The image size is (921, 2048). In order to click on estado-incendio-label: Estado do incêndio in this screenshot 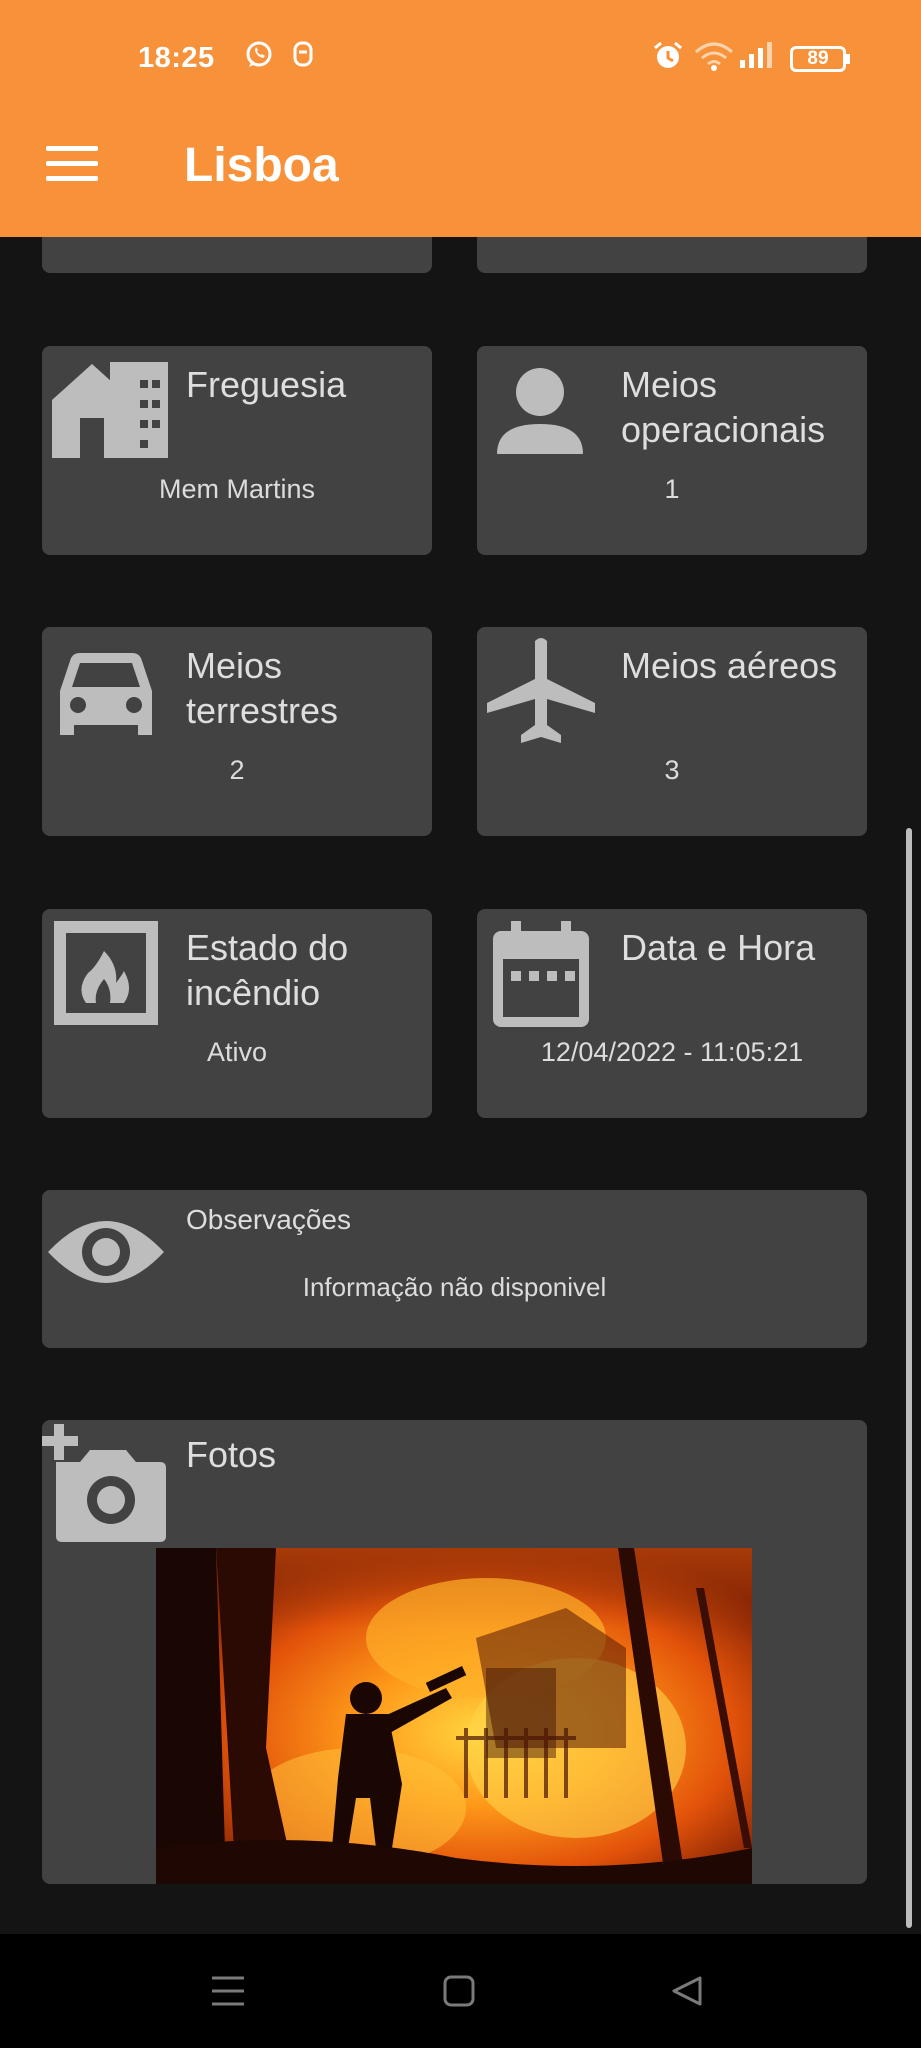, I will do `click(267, 970)`.